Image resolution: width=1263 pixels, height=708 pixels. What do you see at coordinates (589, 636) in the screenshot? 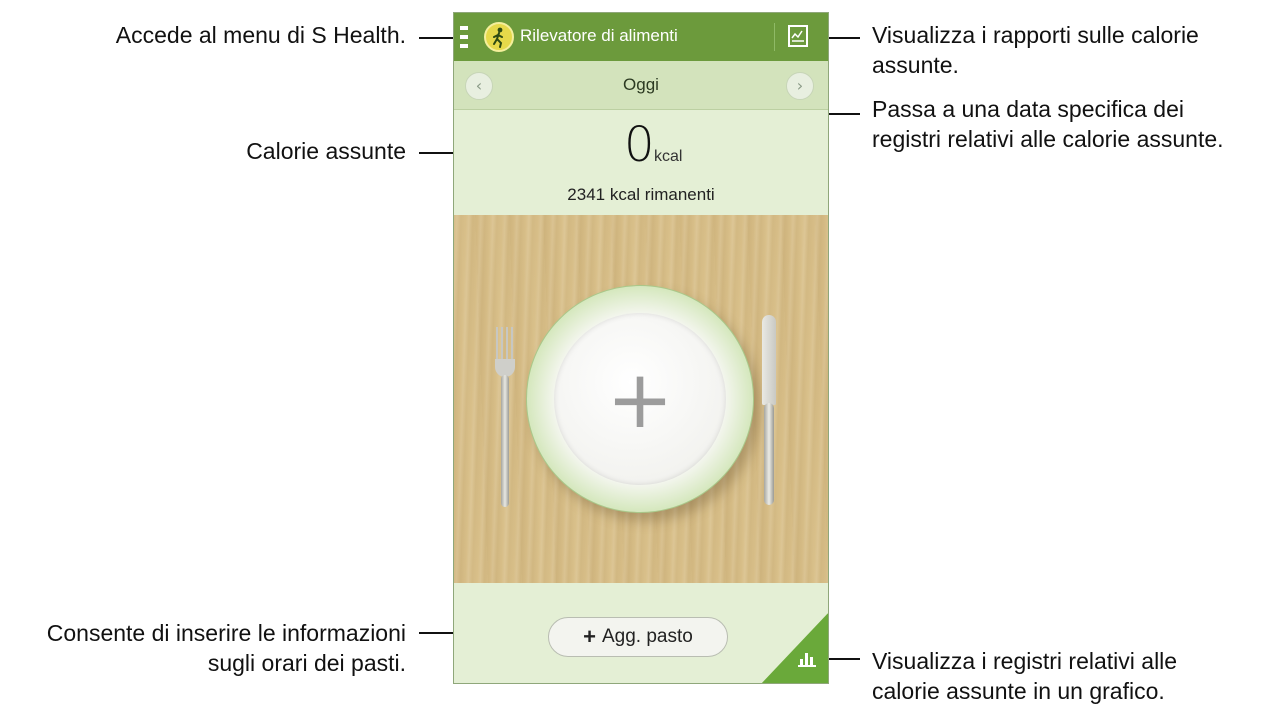
I see `add-meal-plus-icon: +` at bounding box center [589, 636].